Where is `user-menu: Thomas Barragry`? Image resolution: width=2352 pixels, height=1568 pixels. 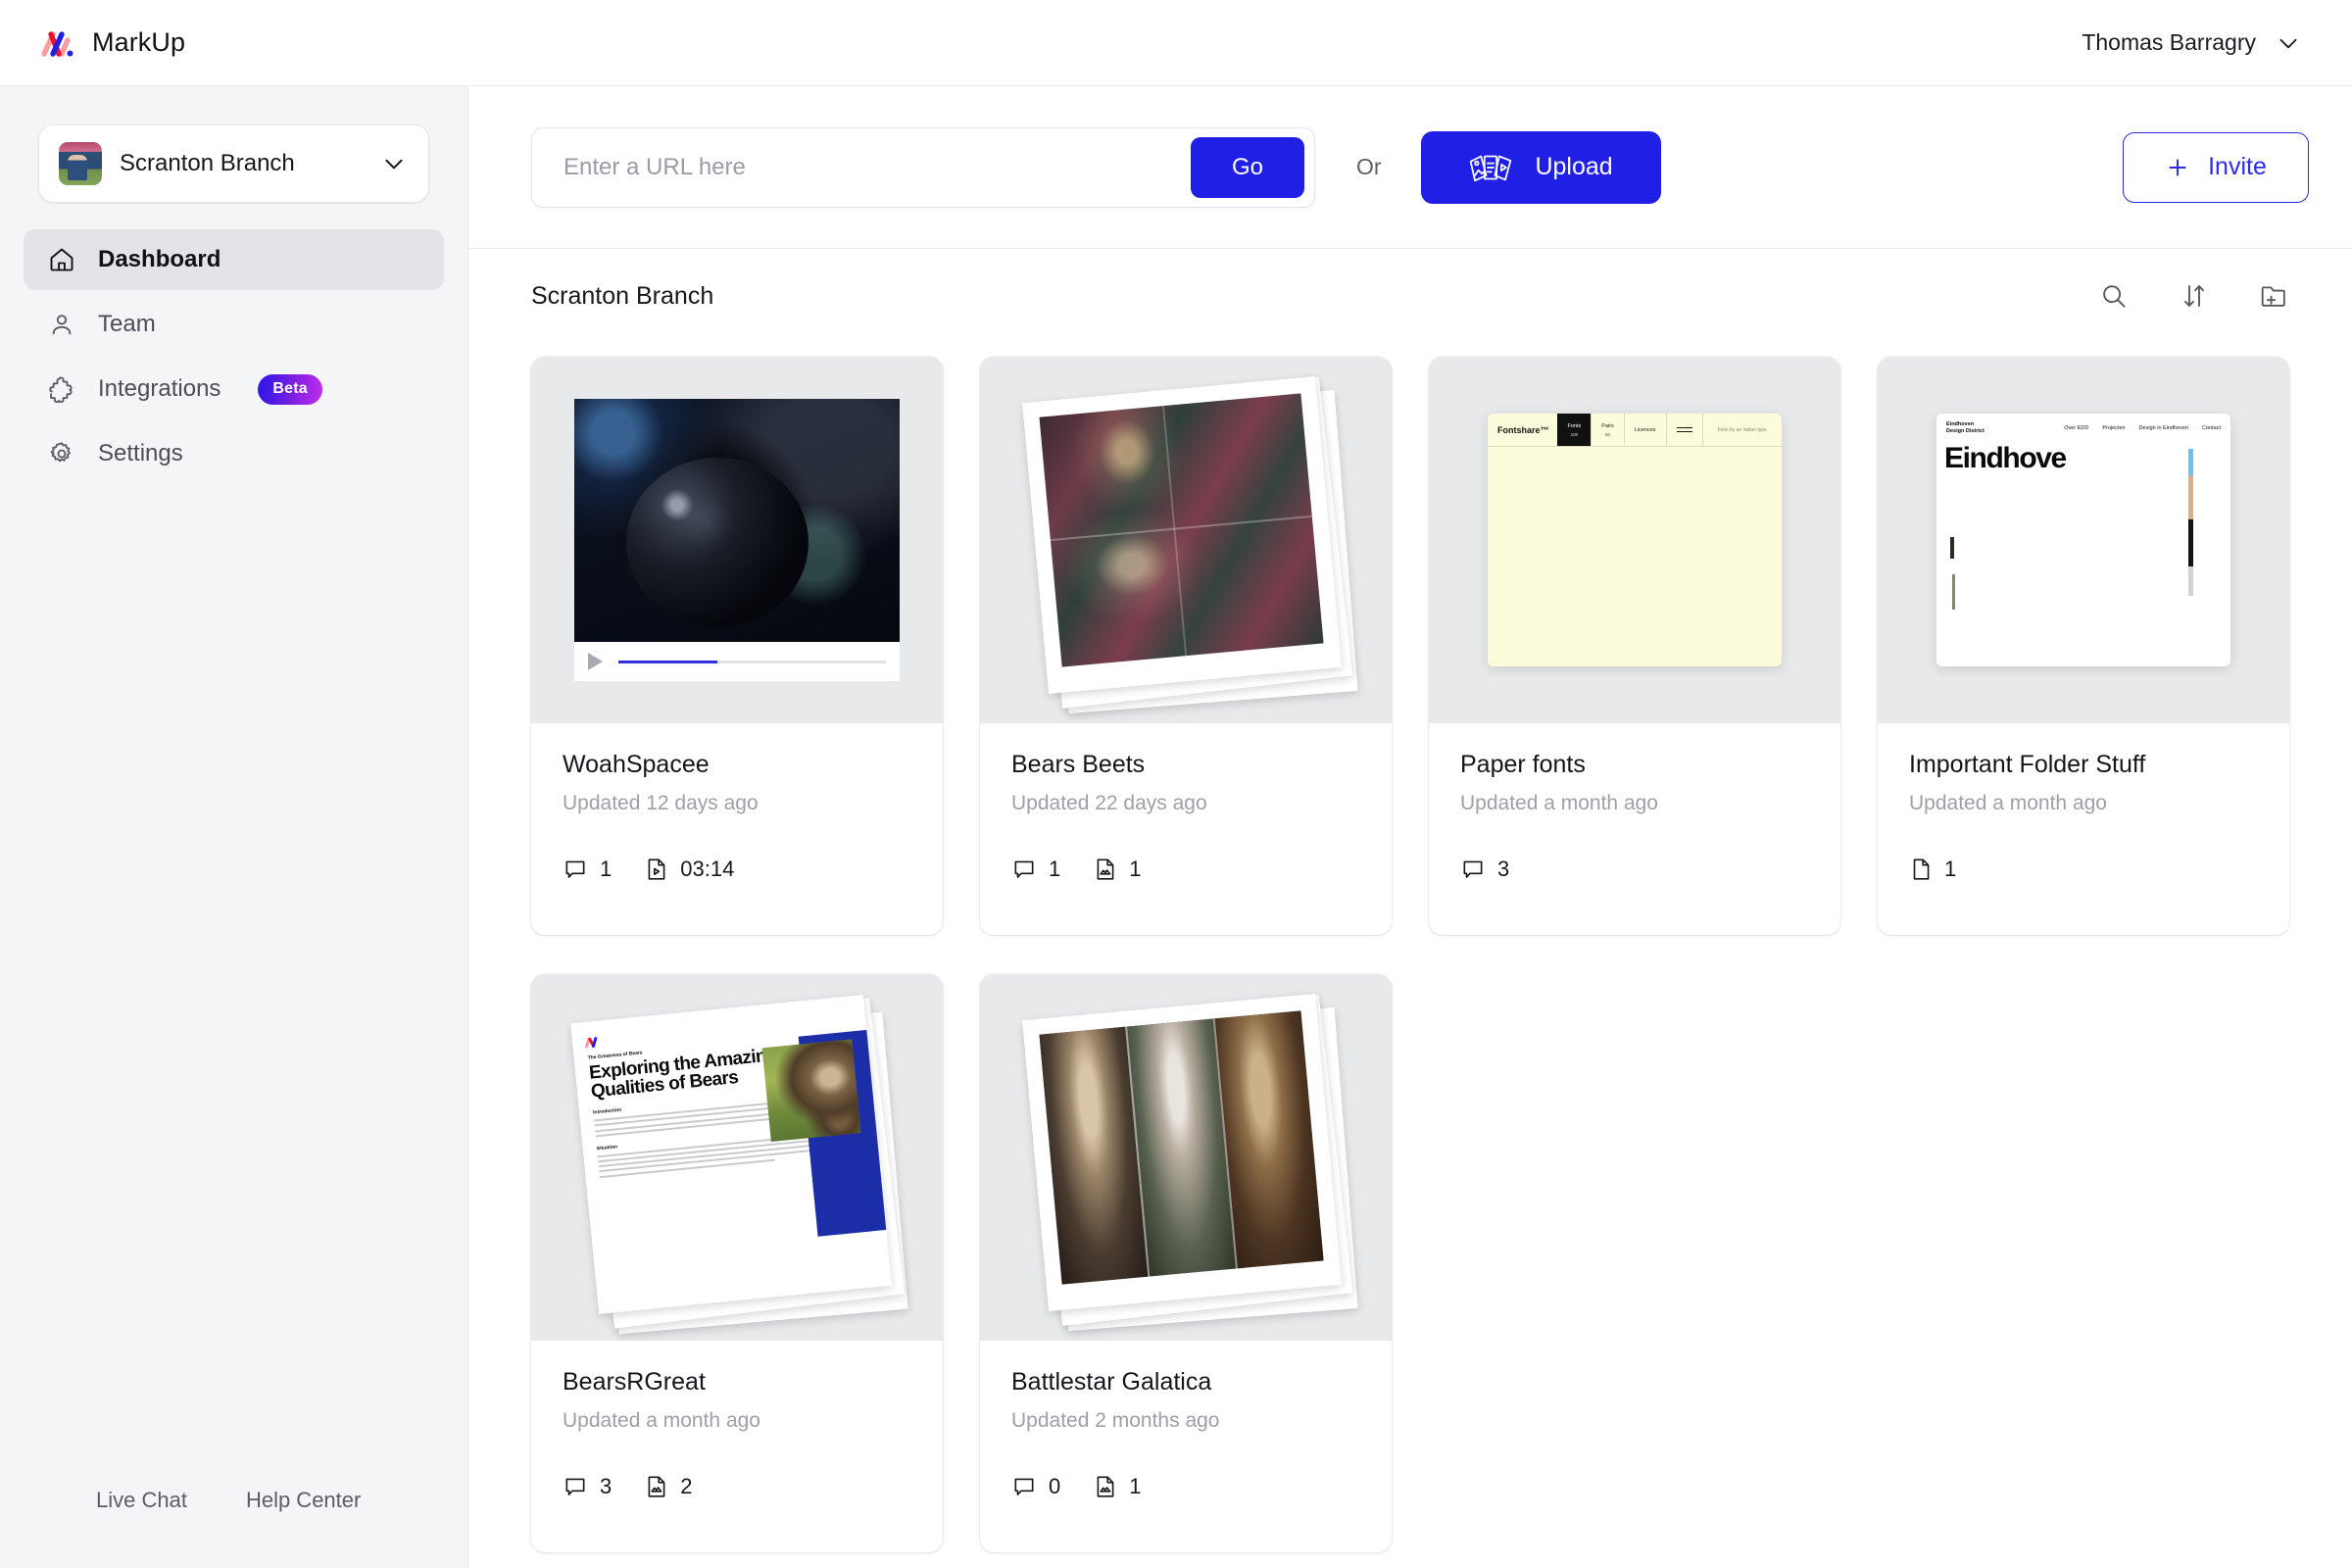 user-menu: Thomas Barragry is located at coordinates (2198, 42).